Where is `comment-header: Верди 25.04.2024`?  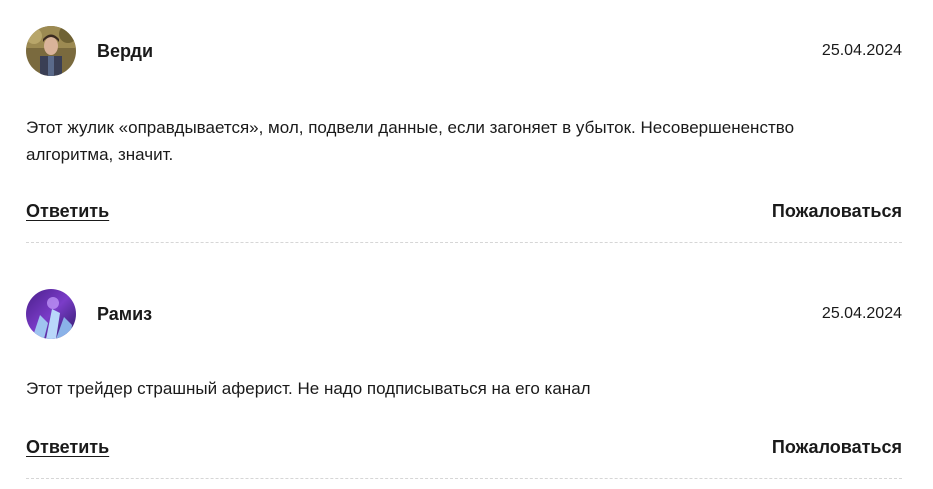 comment-header: Верди 25.04.2024 is located at coordinates (464, 51).